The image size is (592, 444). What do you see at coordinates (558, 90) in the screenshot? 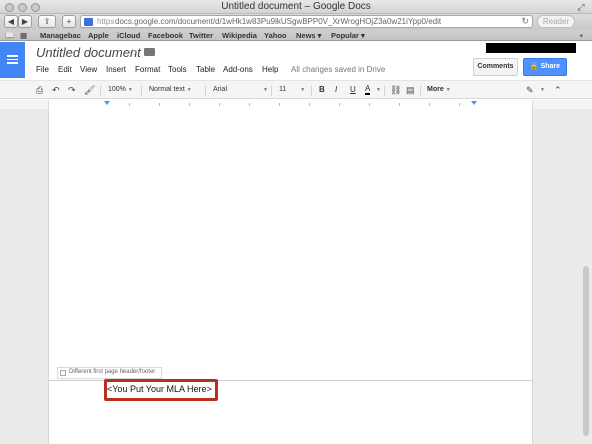
I see `collapse-icon: ⌃` at bounding box center [558, 90].